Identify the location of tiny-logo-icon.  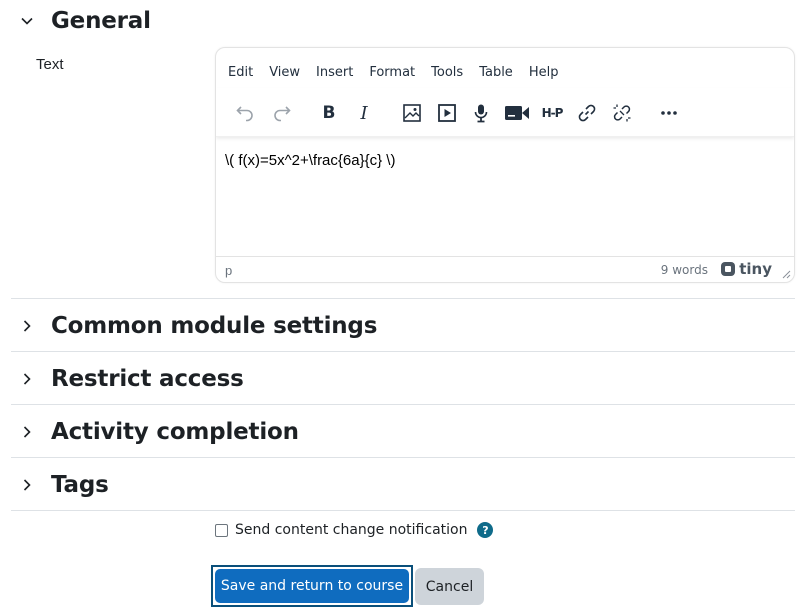
(728, 269).